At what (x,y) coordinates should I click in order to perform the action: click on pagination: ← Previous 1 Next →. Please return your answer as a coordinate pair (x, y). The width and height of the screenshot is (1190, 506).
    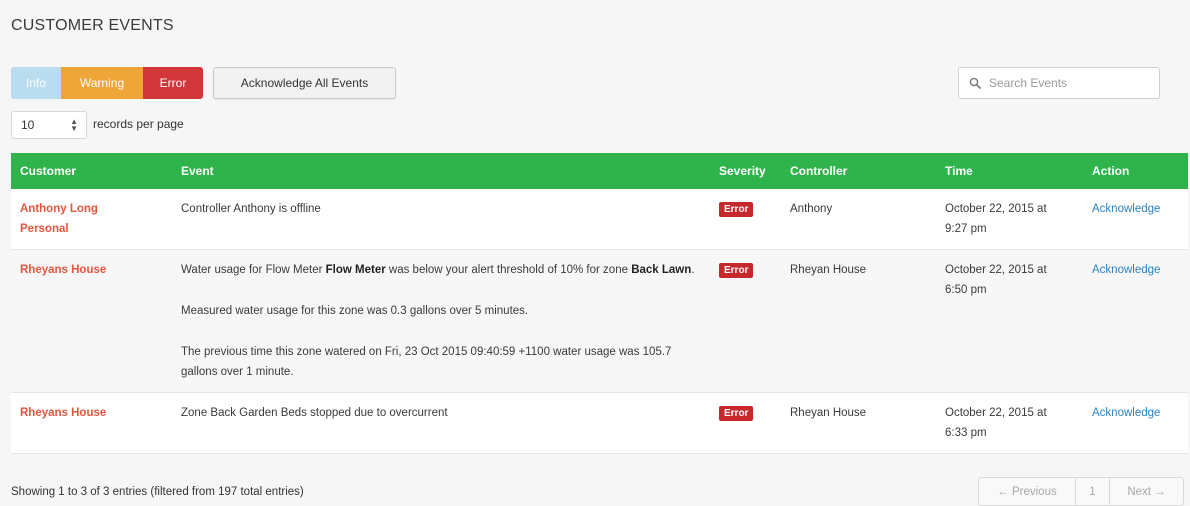
    Looking at the image, I should click on (1081, 491).